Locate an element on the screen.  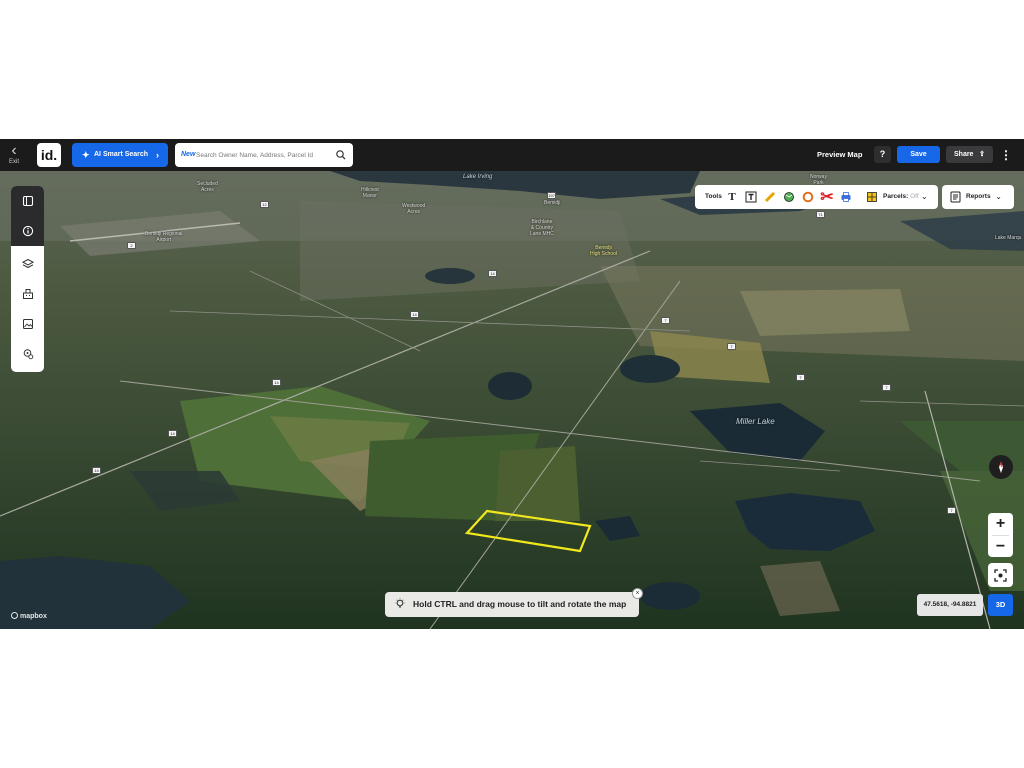
app-logo: id. is located at coordinates (49, 155).